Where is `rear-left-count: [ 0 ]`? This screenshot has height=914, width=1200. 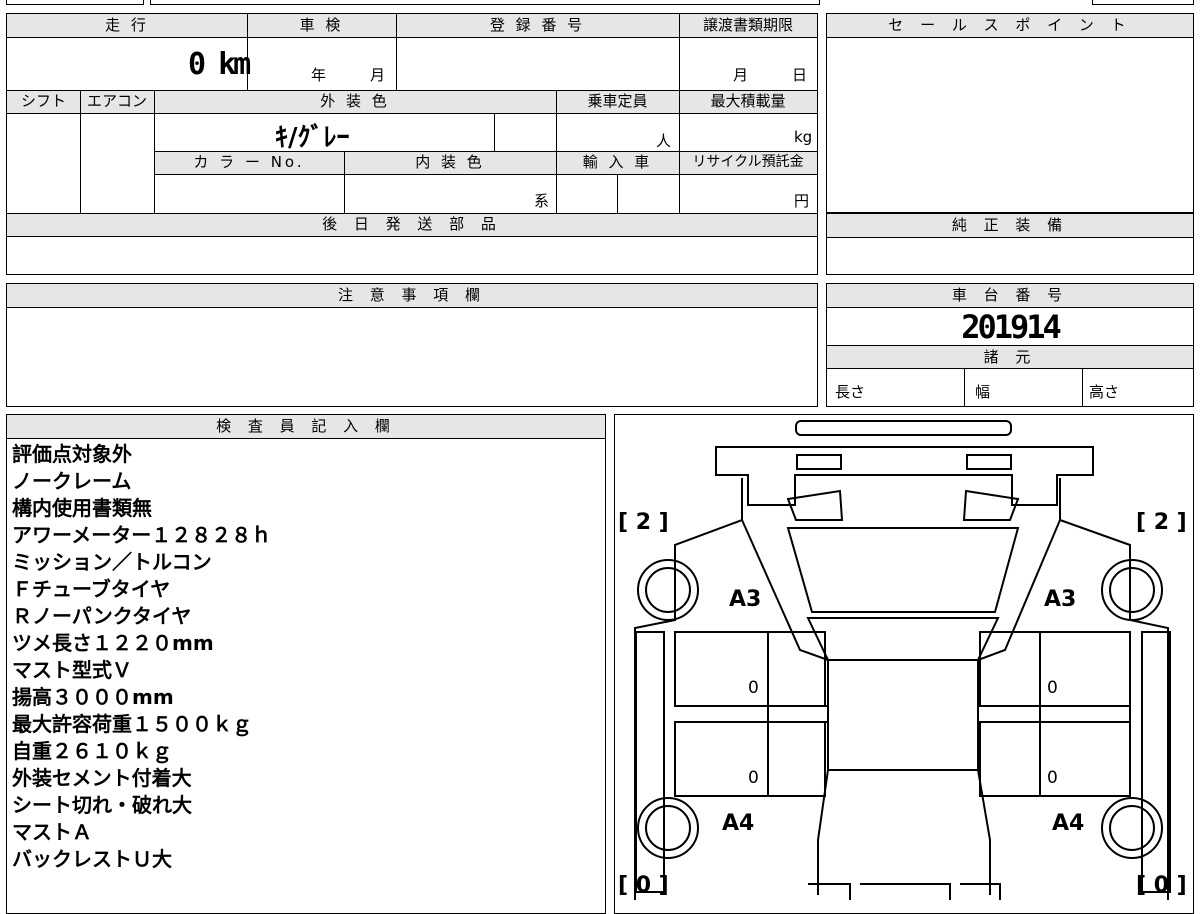
rear-left-count: [ 0 ] is located at coordinates (643, 885).